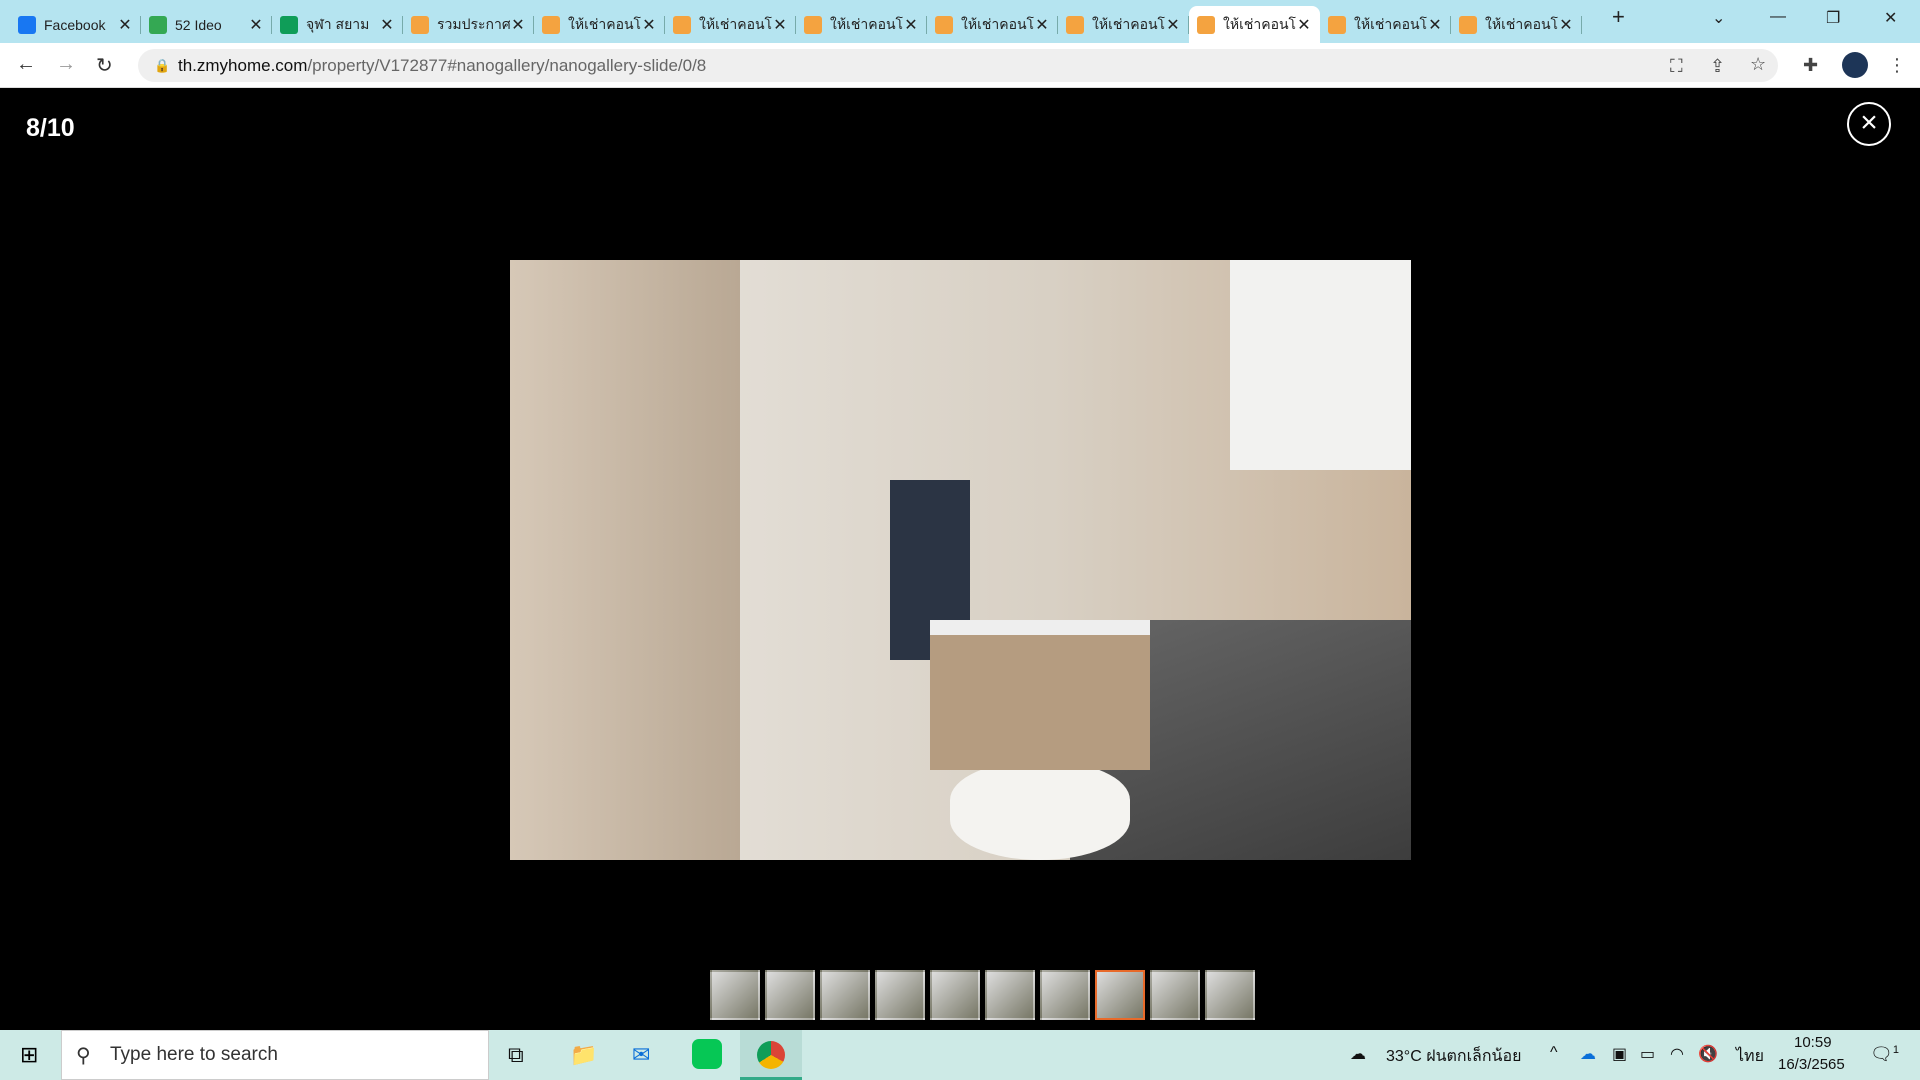 The width and height of the screenshot is (1920, 1080). Describe the element at coordinates (1890, 18) in the screenshot. I see `close-window-button: ✕` at that location.